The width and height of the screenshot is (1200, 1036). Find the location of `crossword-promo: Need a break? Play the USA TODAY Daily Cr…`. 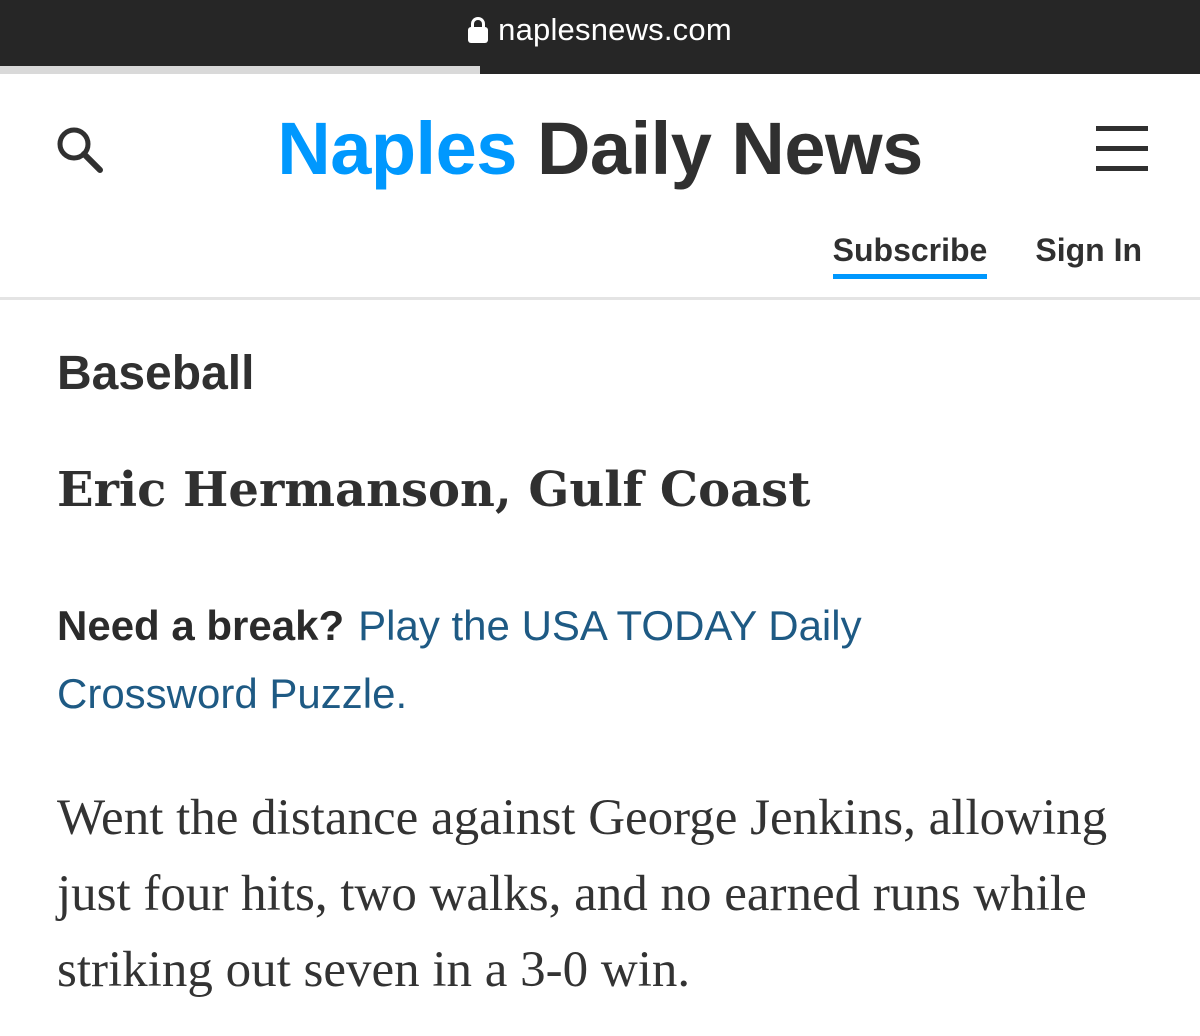

crossword-promo: Need a break? Play the USA TODAY Daily Cr… is located at coordinates (557, 660).